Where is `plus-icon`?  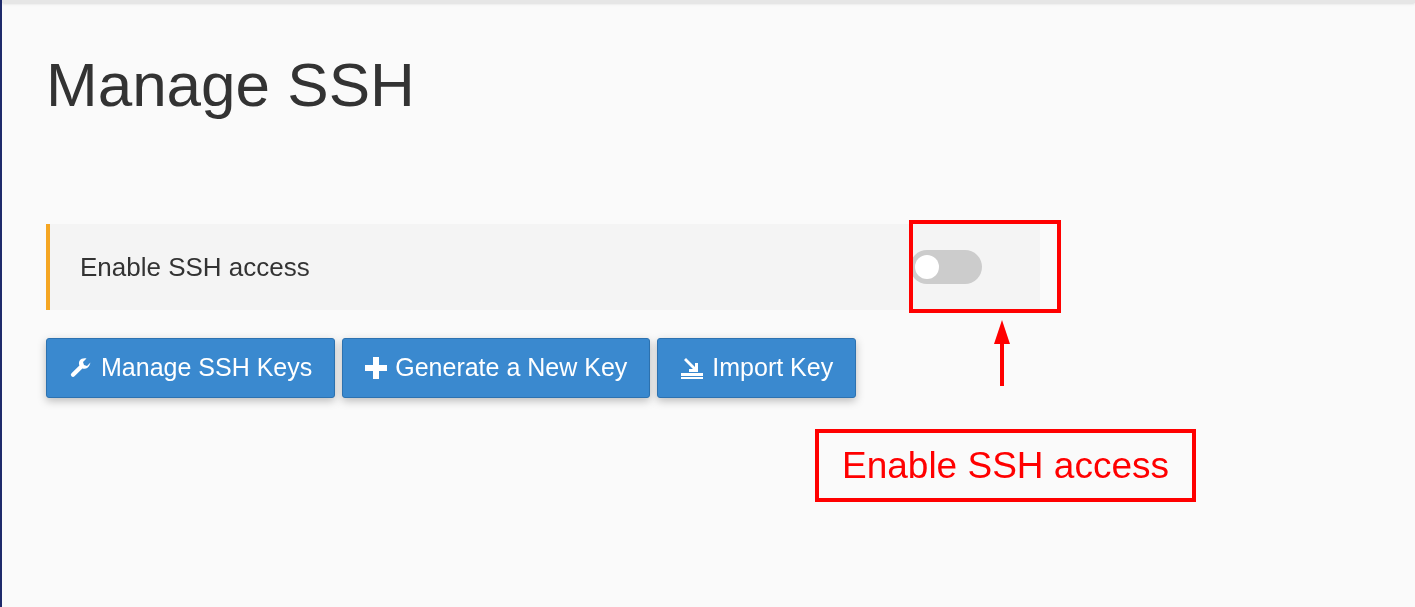 plus-icon is located at coordinates (376, 368).